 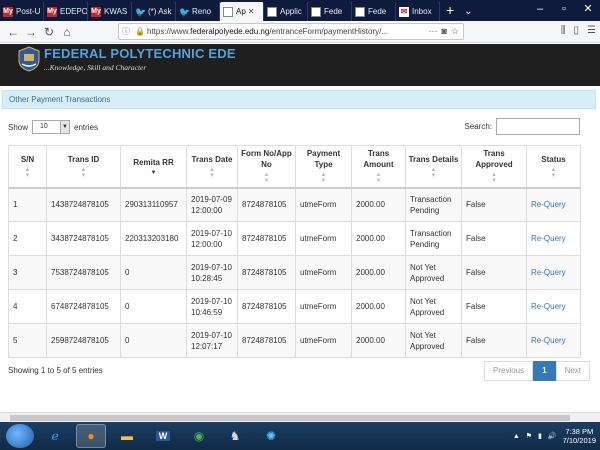 I want to click on column-header-trans-date: Trans Date ▲ ▼, so click(x=212, y=167).